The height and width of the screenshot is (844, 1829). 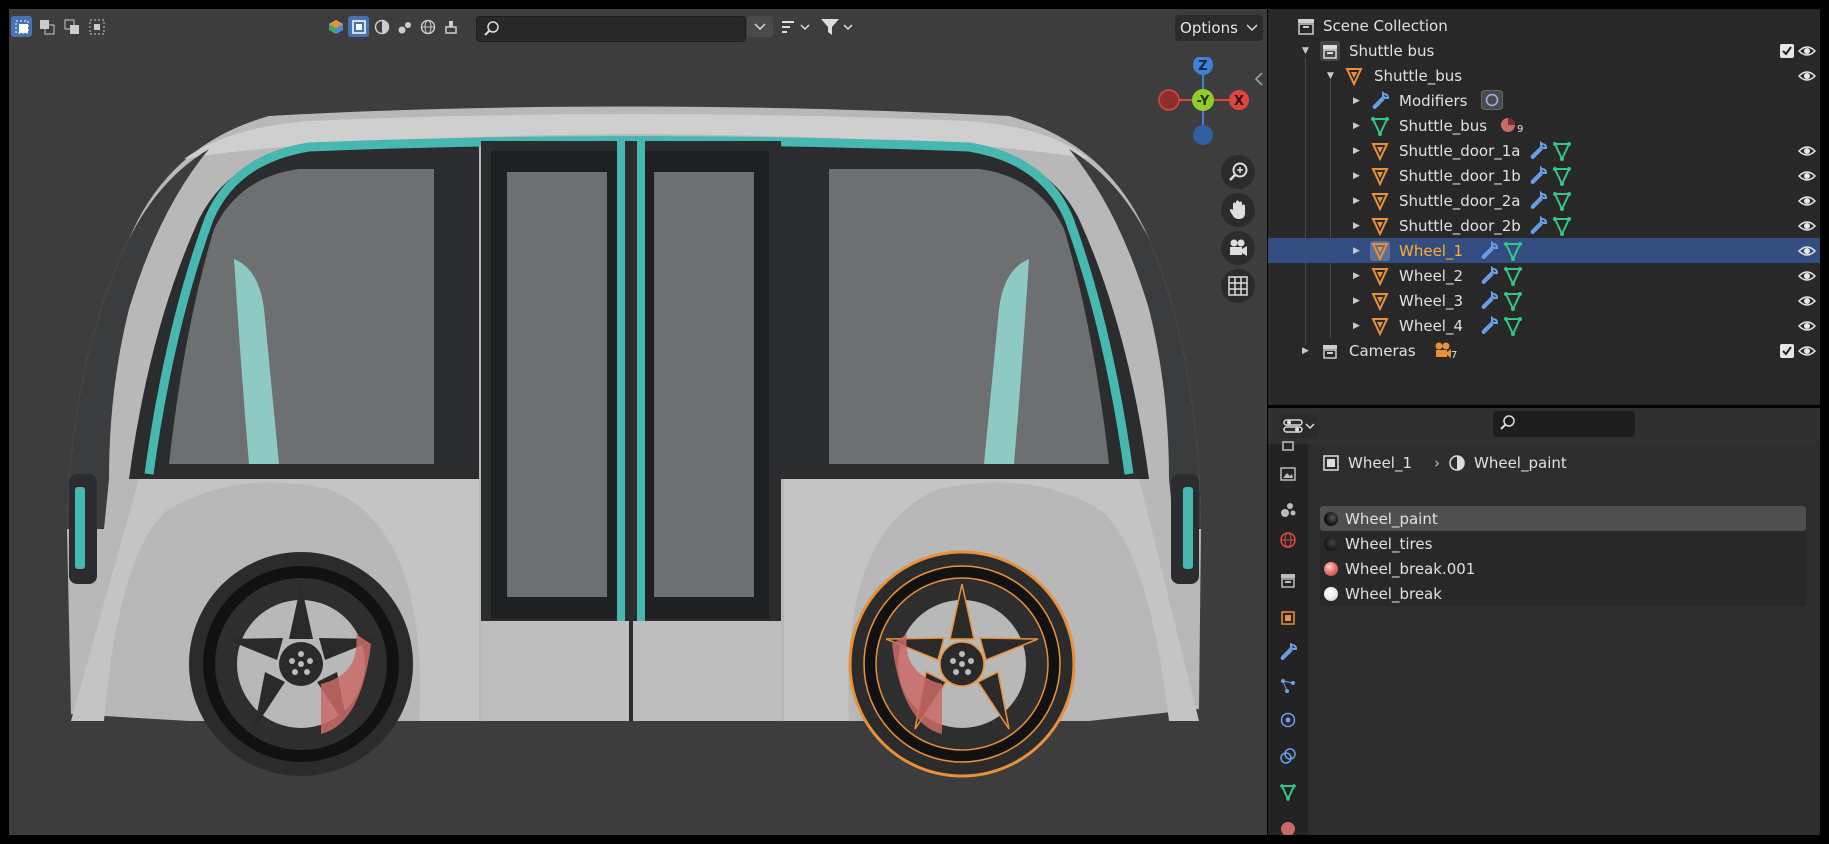 I want to click on viewport-search-input, so click(x=611, y=29).